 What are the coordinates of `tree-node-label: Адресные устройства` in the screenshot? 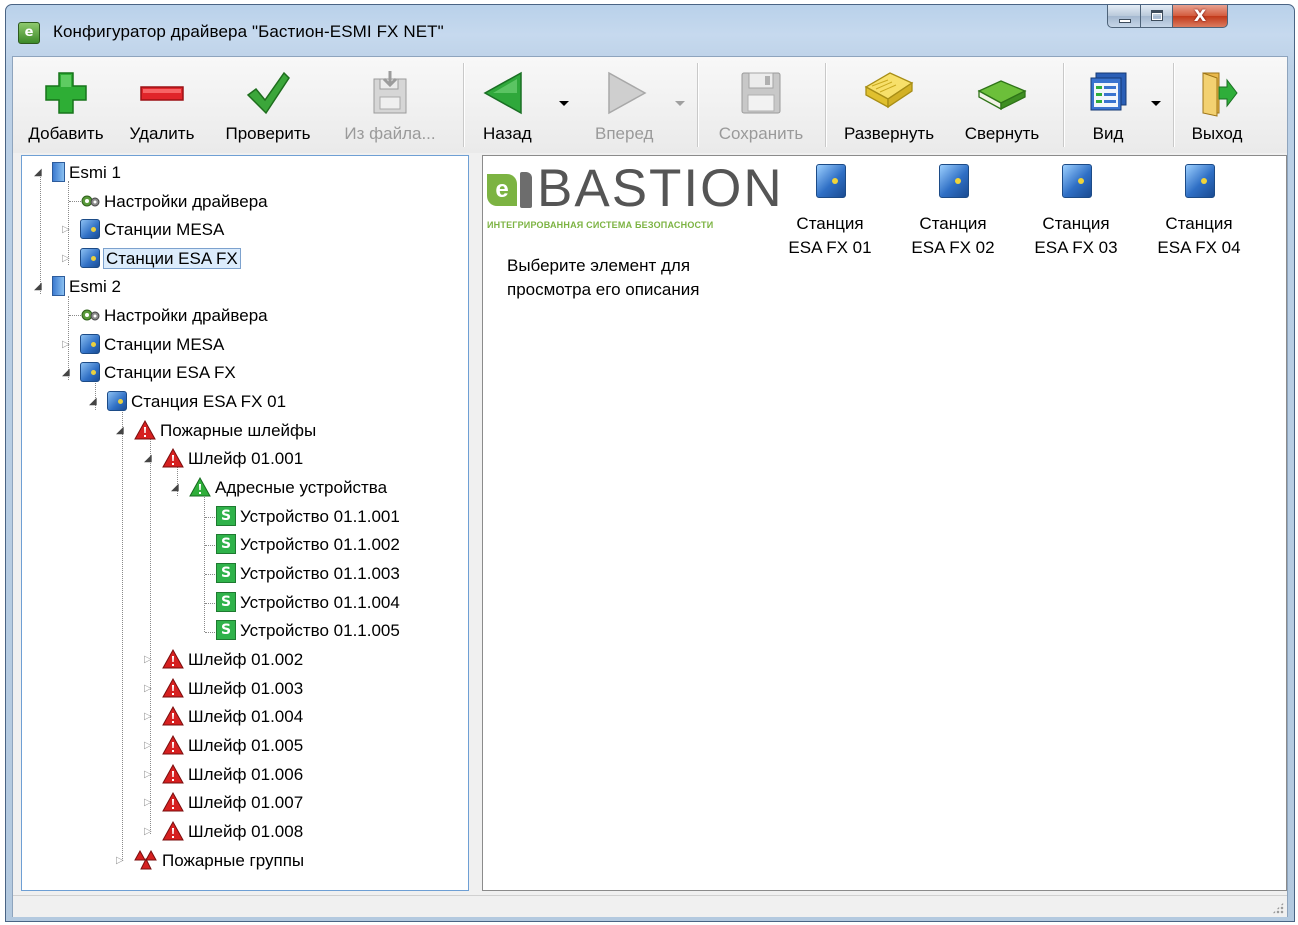 It's located at (301, 487).